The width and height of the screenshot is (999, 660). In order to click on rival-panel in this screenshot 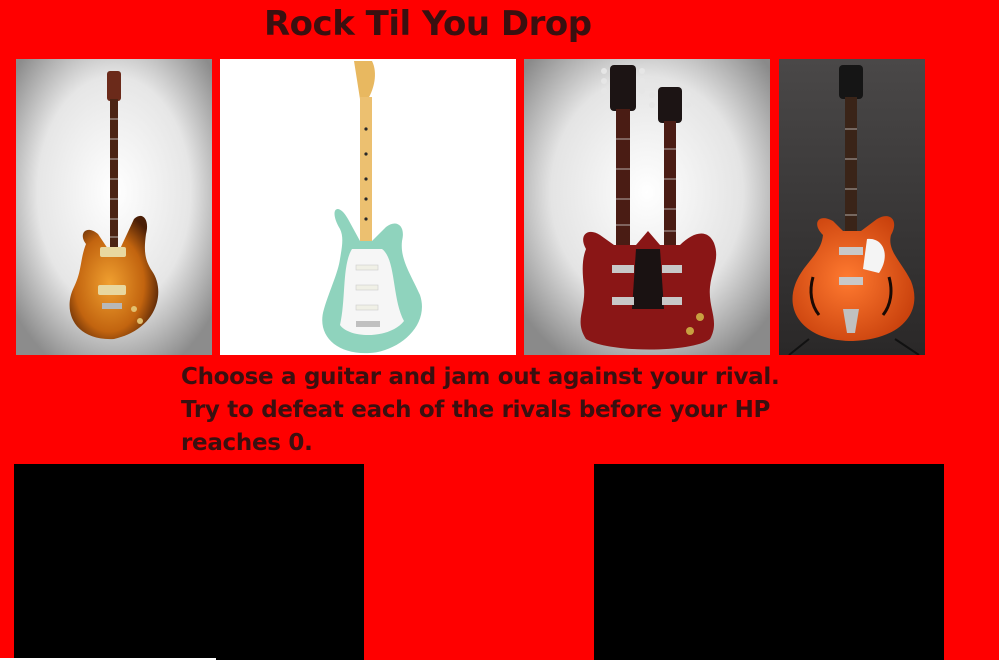, I will do `click(769, 562)`.